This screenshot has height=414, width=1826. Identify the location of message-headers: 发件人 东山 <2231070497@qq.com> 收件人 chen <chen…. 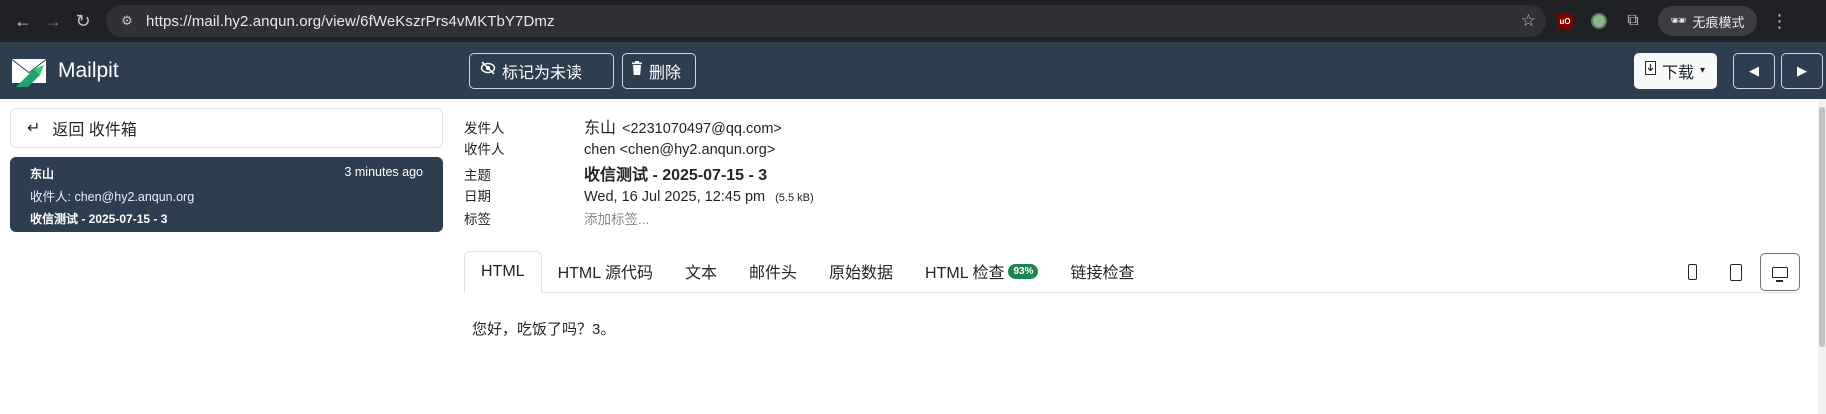
(639, 173).